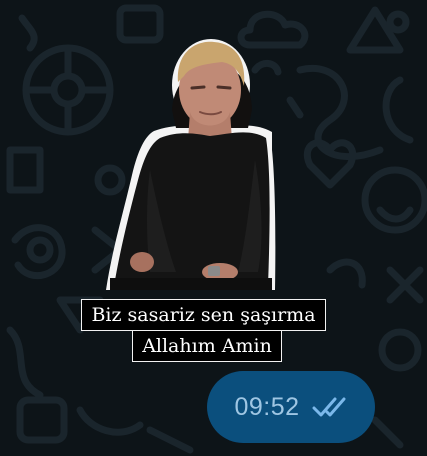  I want to click on message-time: 09:52, so click(267, 406).